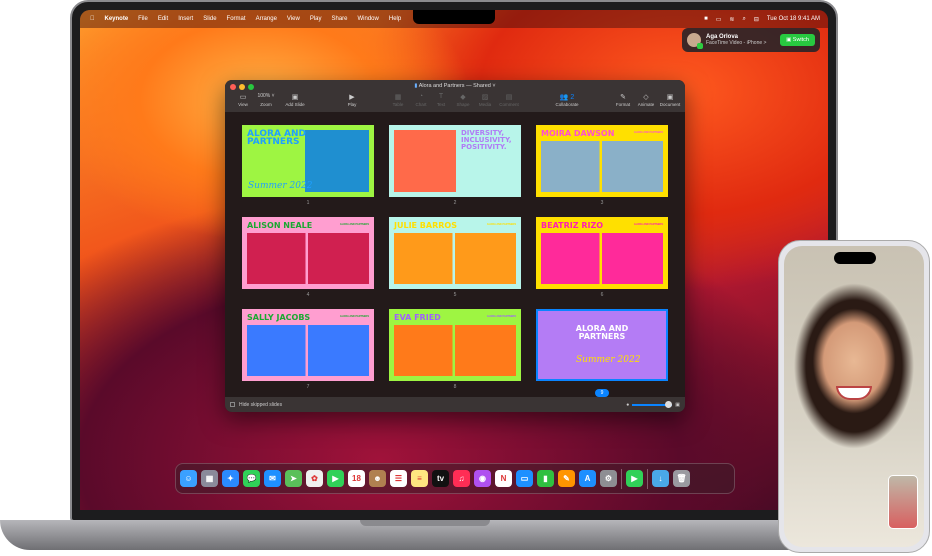 Image resolution: width=932 pixels, height=556 pixels. What do you see at coordinates (743, 19) in the screenshot?
I see `search-icon: ⌕` at bounding box center [743, 19].